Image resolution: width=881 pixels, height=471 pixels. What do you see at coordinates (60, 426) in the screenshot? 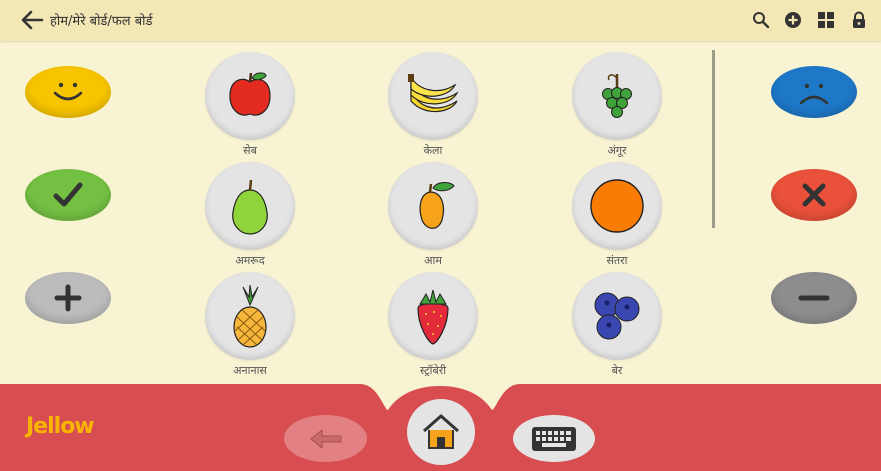
I see `jellow-logo: Jellow` at bounding box center [60, 426].